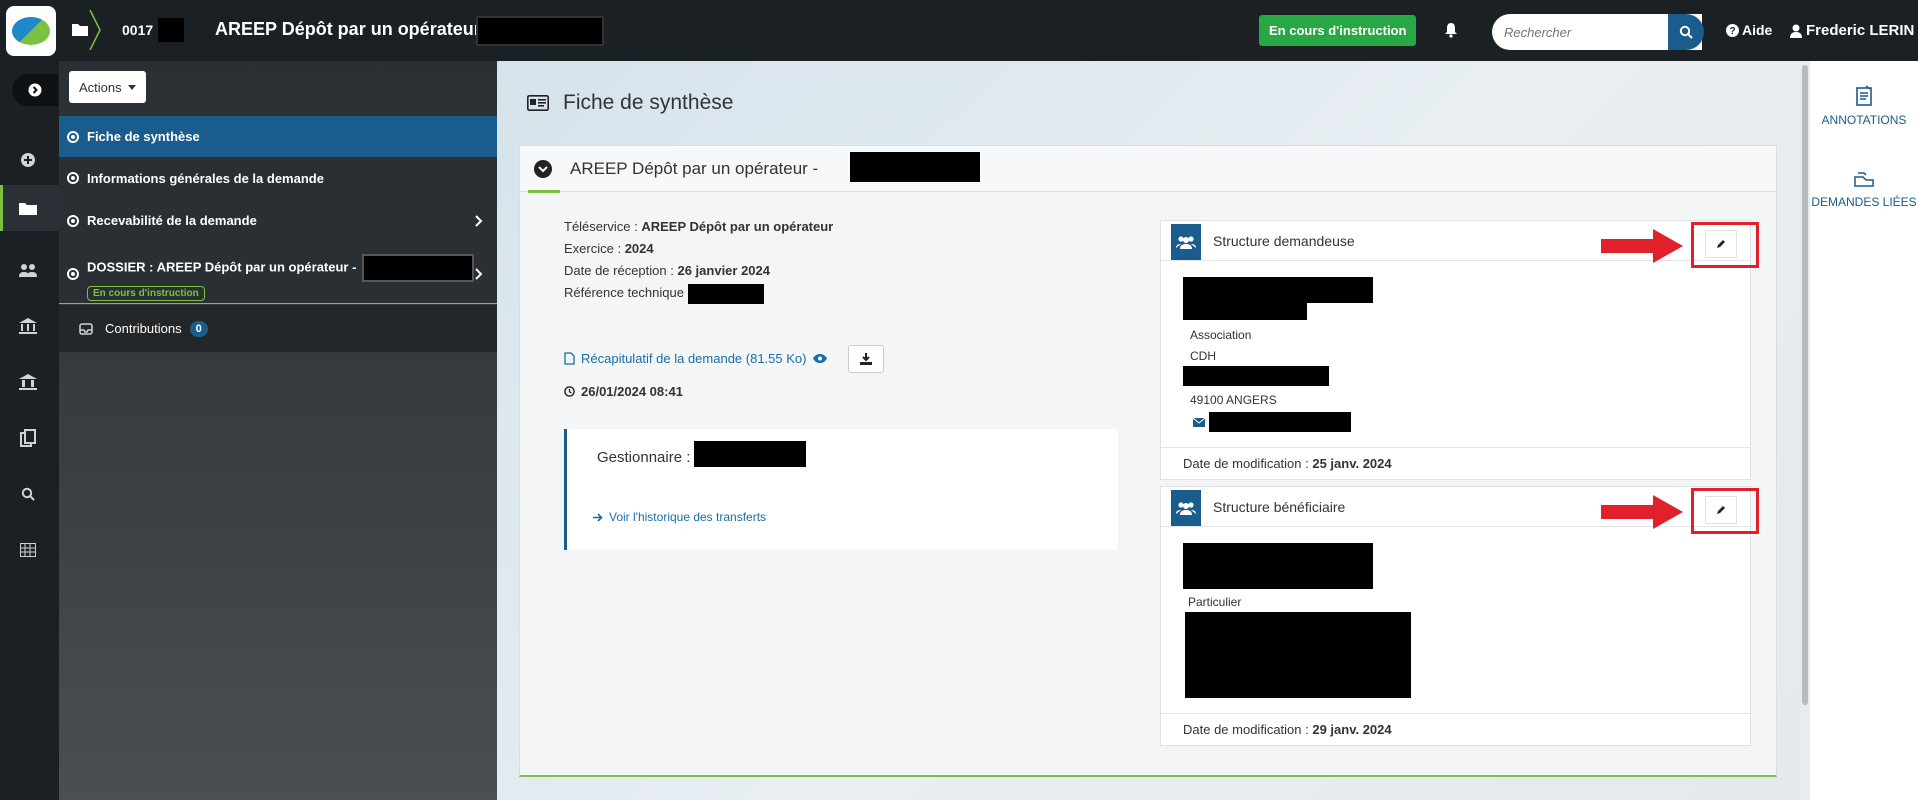 Image resolution: width=1918 pixels, height=800 pixels. I want to click on gestionnaire-label: Gestionnaire :, so click(644, 457).